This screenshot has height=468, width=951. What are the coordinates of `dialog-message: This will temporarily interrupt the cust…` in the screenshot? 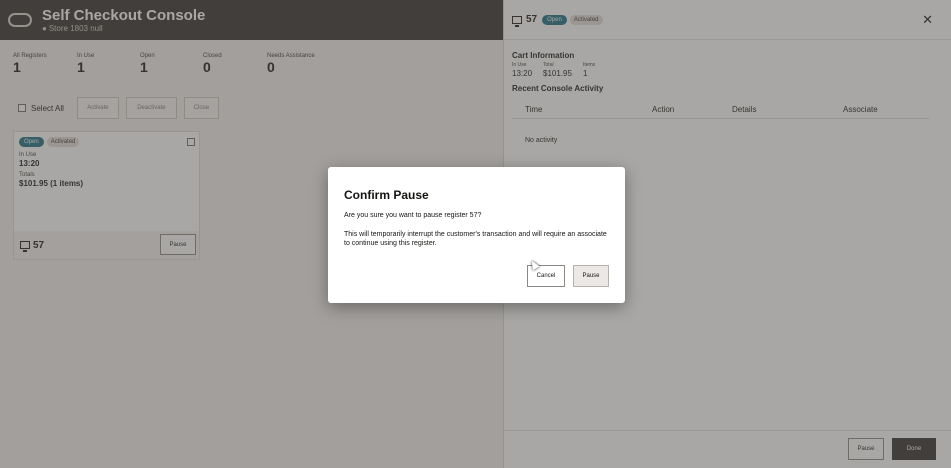 It's located at (475, 239).